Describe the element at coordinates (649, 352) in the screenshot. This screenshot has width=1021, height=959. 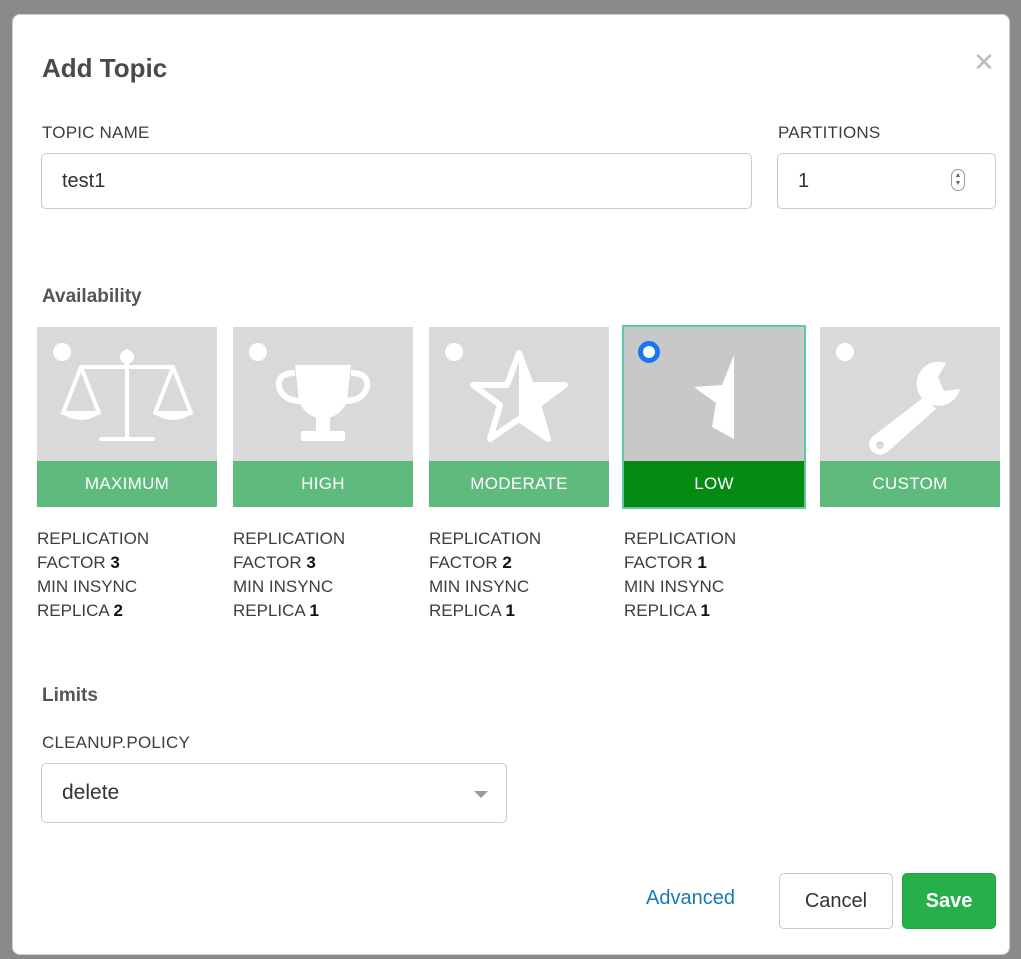
I see `radio-selected-icon` at that location.